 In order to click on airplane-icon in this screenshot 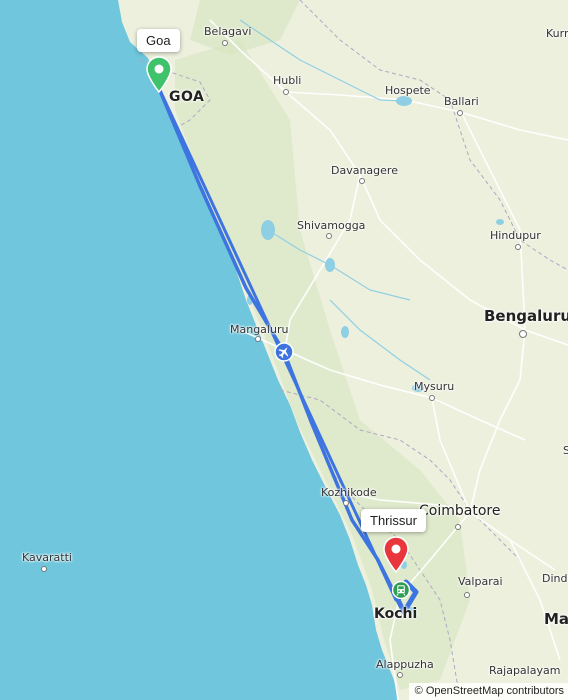, I will do `click(284, 352)`.